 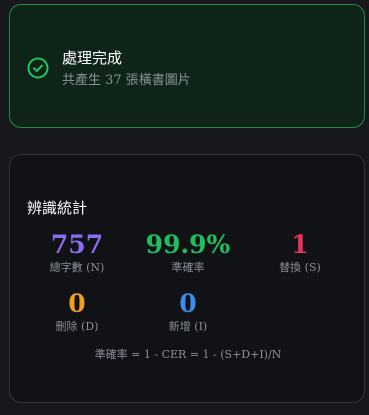 I want to click on success-title: 處理完成, so click(x=92, y=58).